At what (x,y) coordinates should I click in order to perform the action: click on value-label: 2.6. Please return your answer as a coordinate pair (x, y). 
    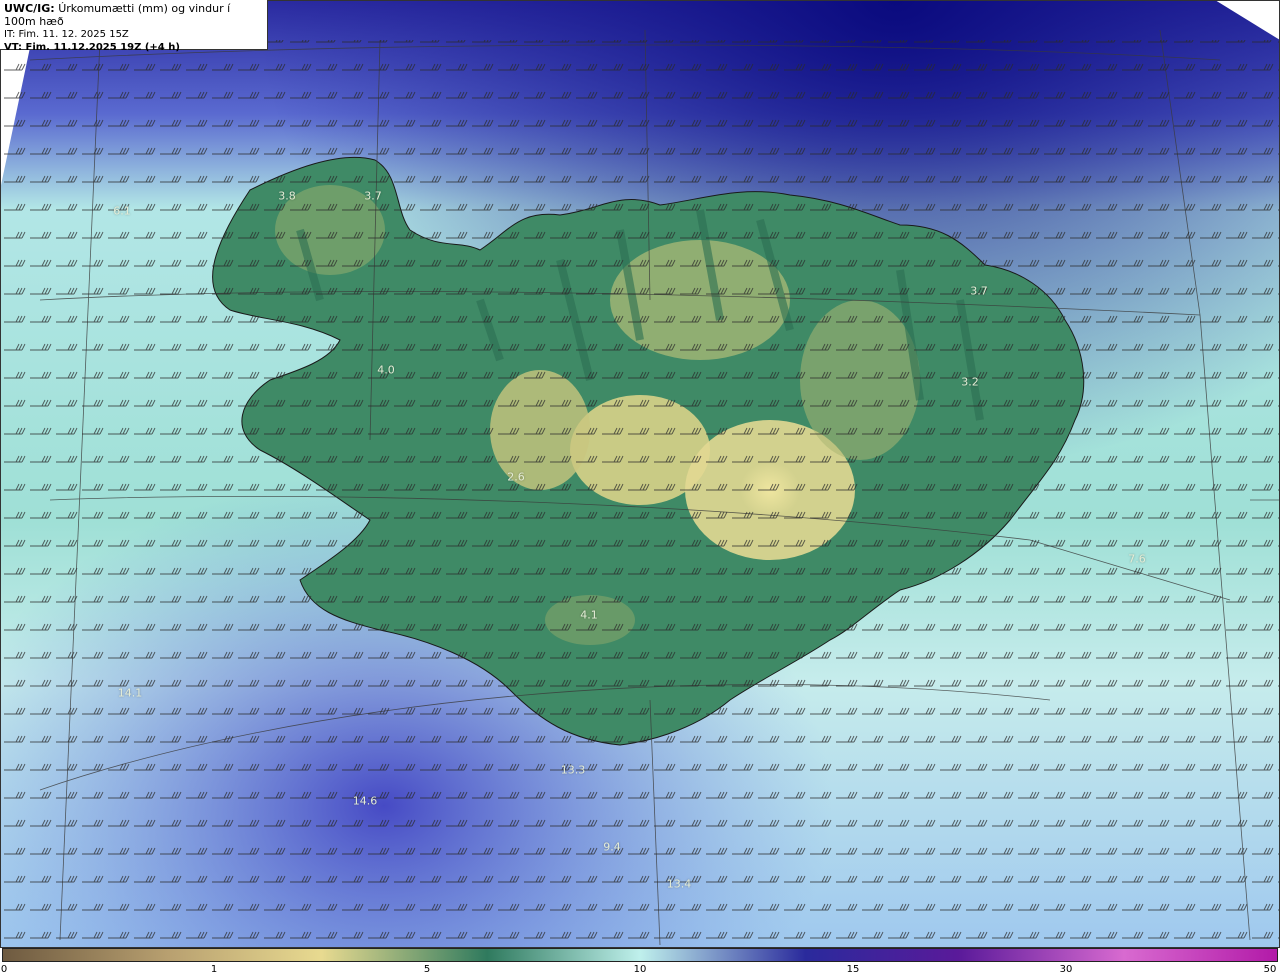
    Looking at the image, I should click on (516, 477).